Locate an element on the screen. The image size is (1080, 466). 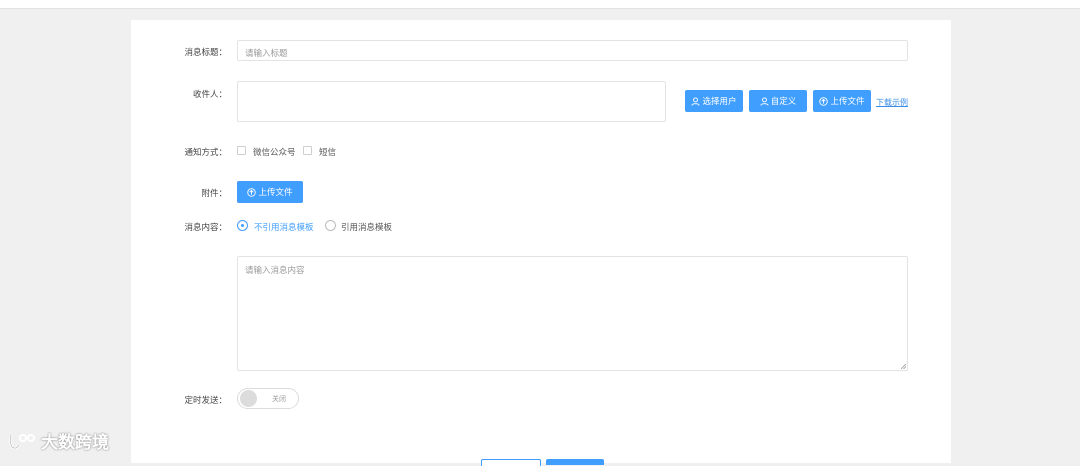
recipient-label: 收件人： is located at coordinates (209, 95).